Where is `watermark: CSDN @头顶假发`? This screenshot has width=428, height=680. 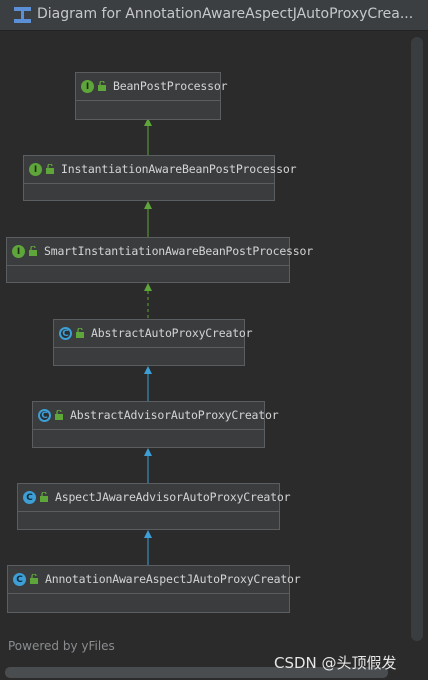 watermark: CSDN @头顶假发 is located at coordinates (335, 663).